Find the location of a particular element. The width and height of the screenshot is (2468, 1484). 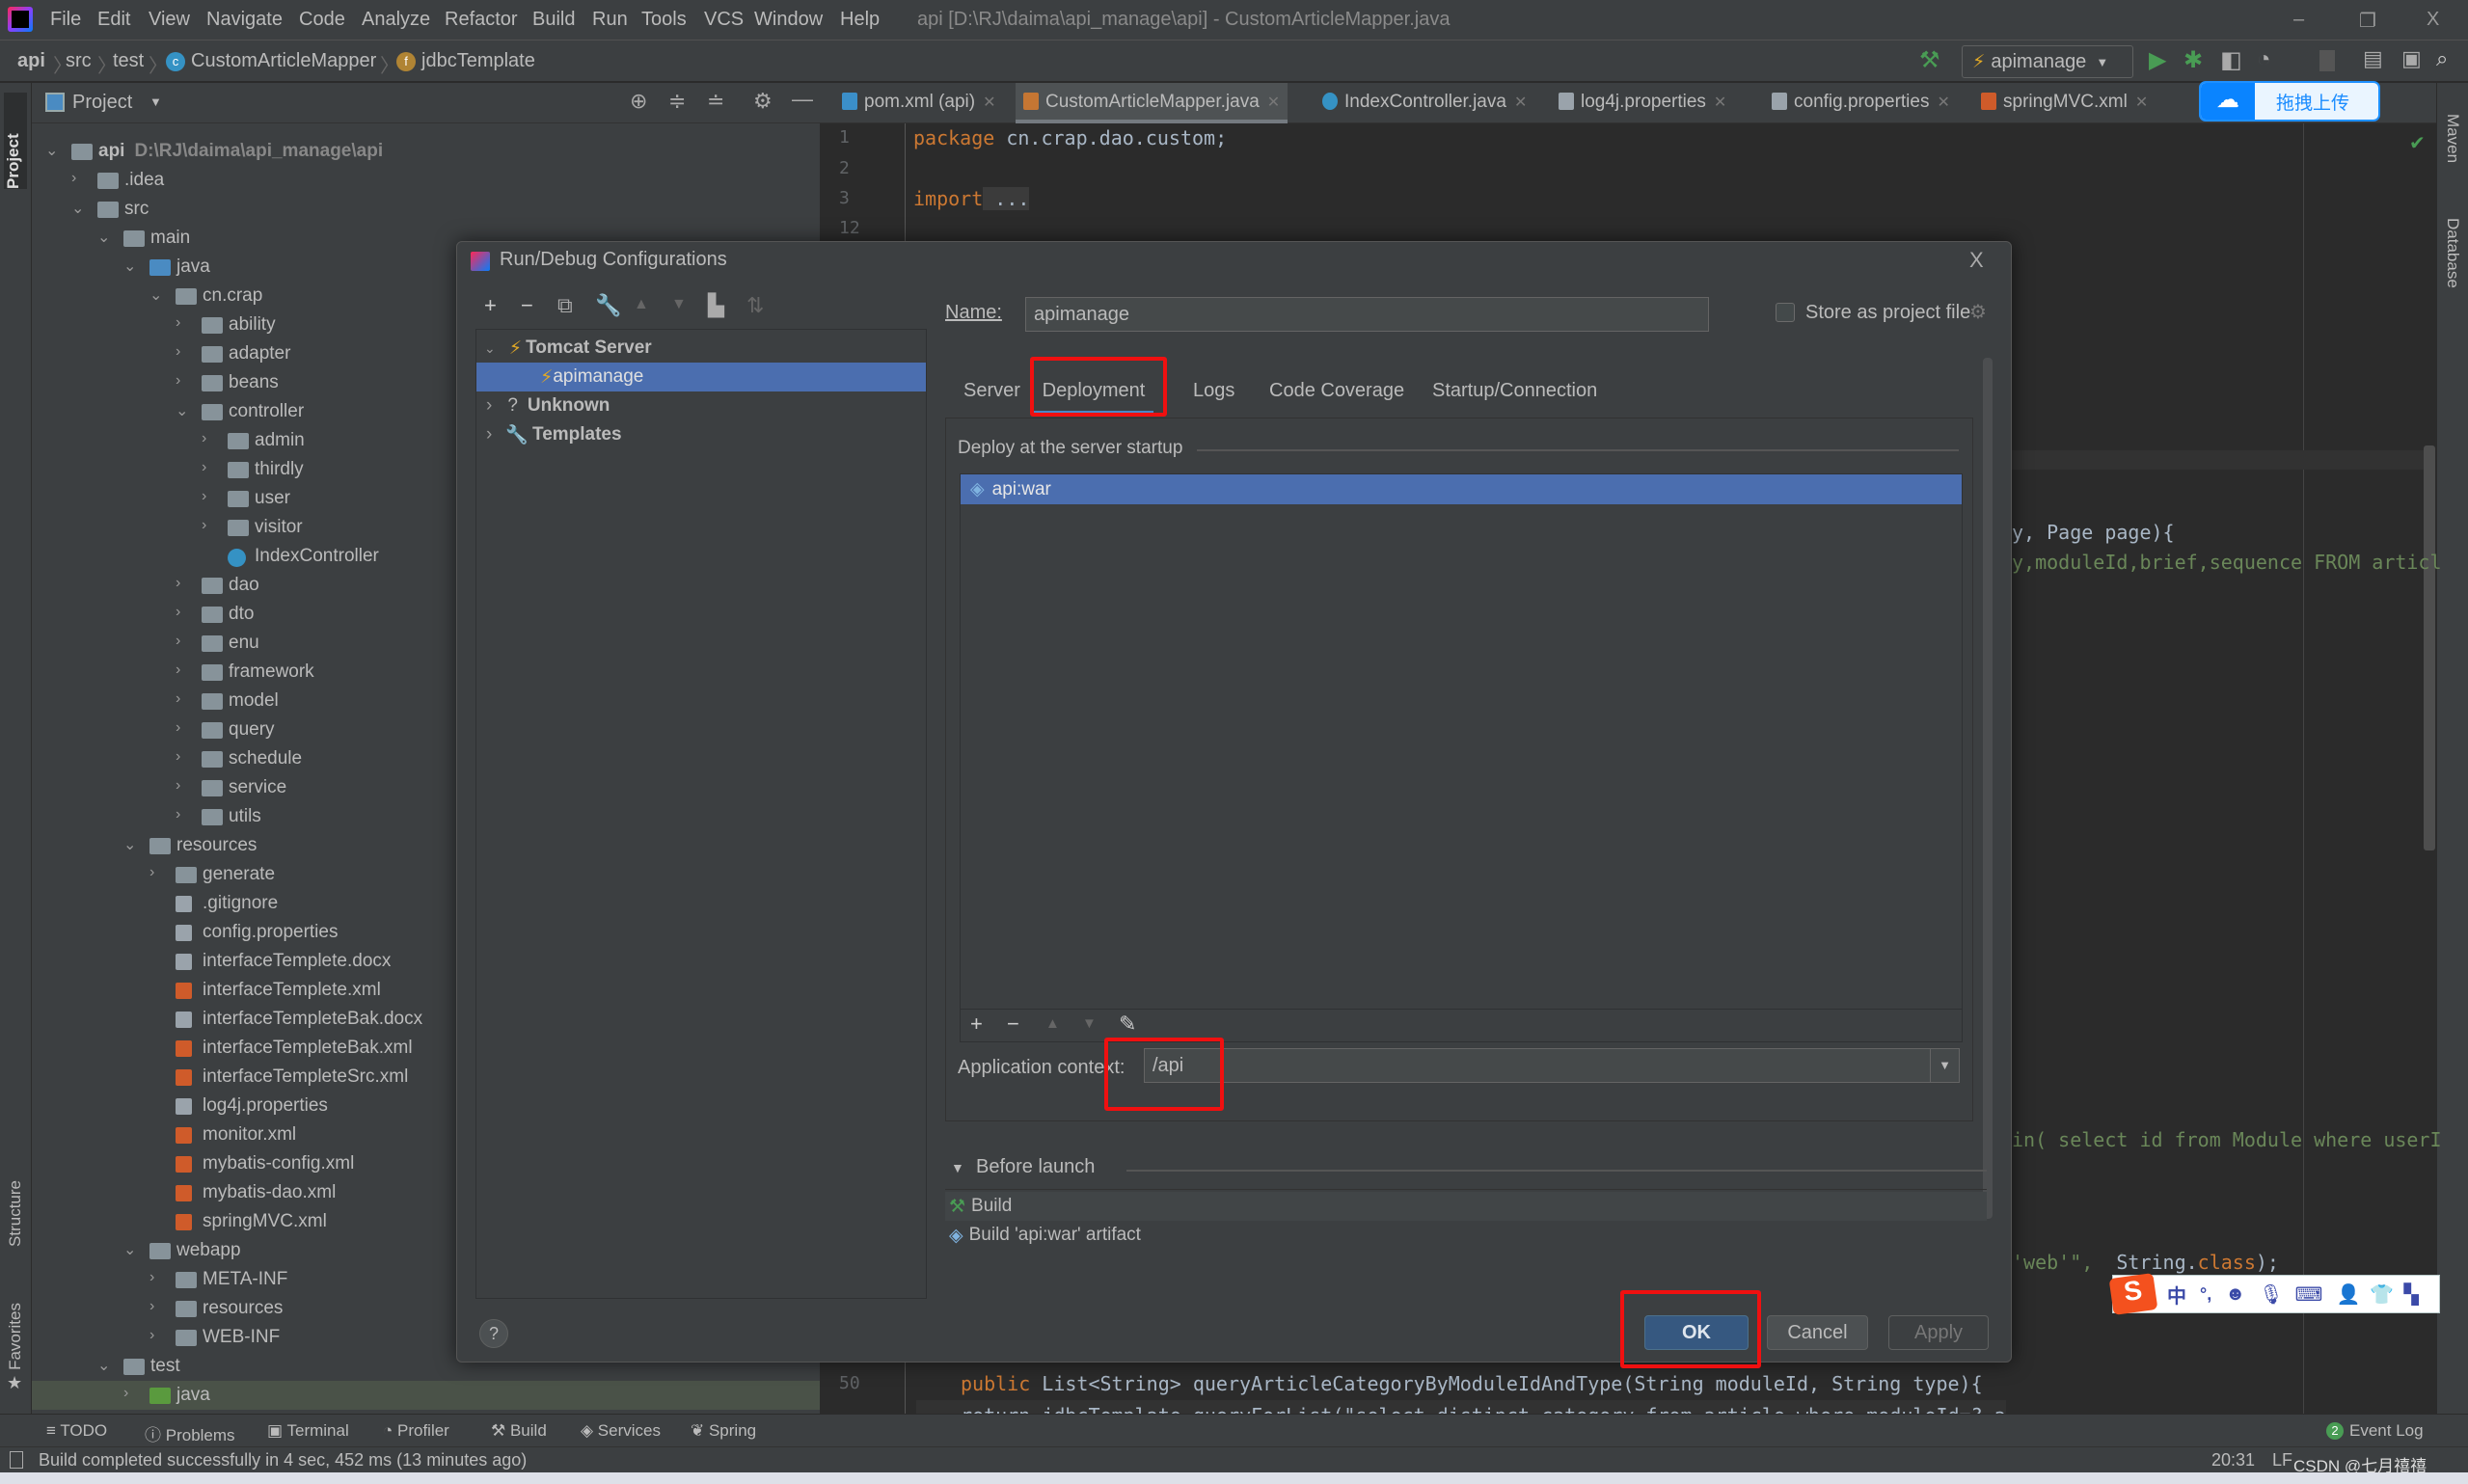

move-down-icon: ▼ is located at coordinates (679, 304).